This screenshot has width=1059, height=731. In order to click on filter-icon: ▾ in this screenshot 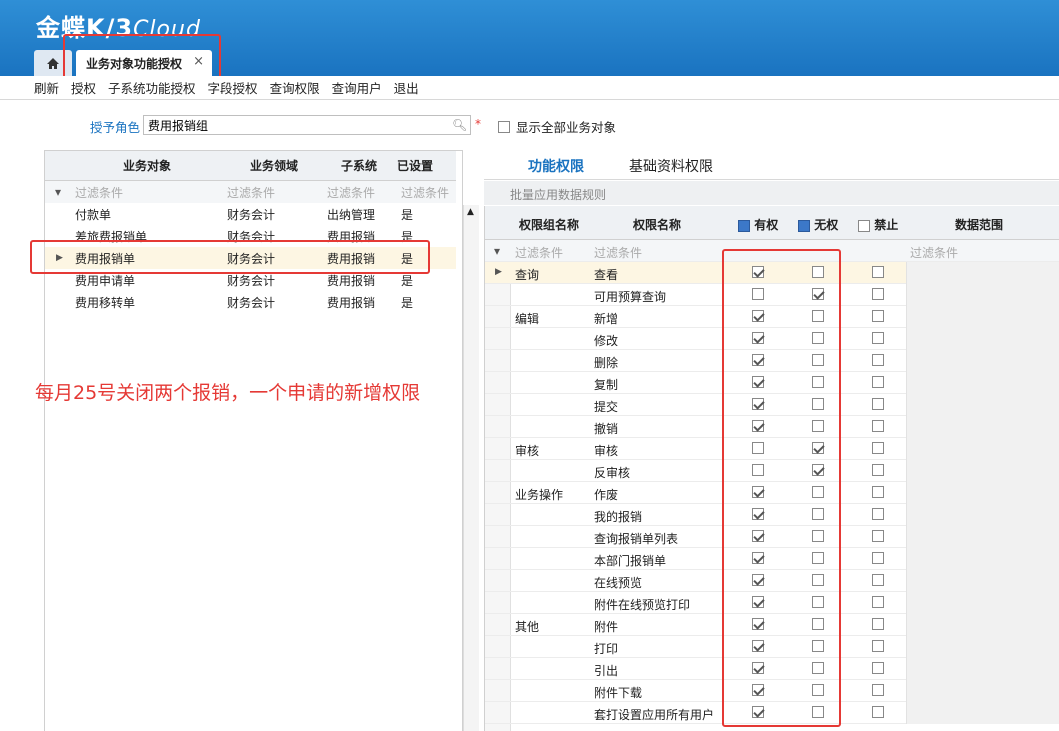, I will do `click(58, 192)`.